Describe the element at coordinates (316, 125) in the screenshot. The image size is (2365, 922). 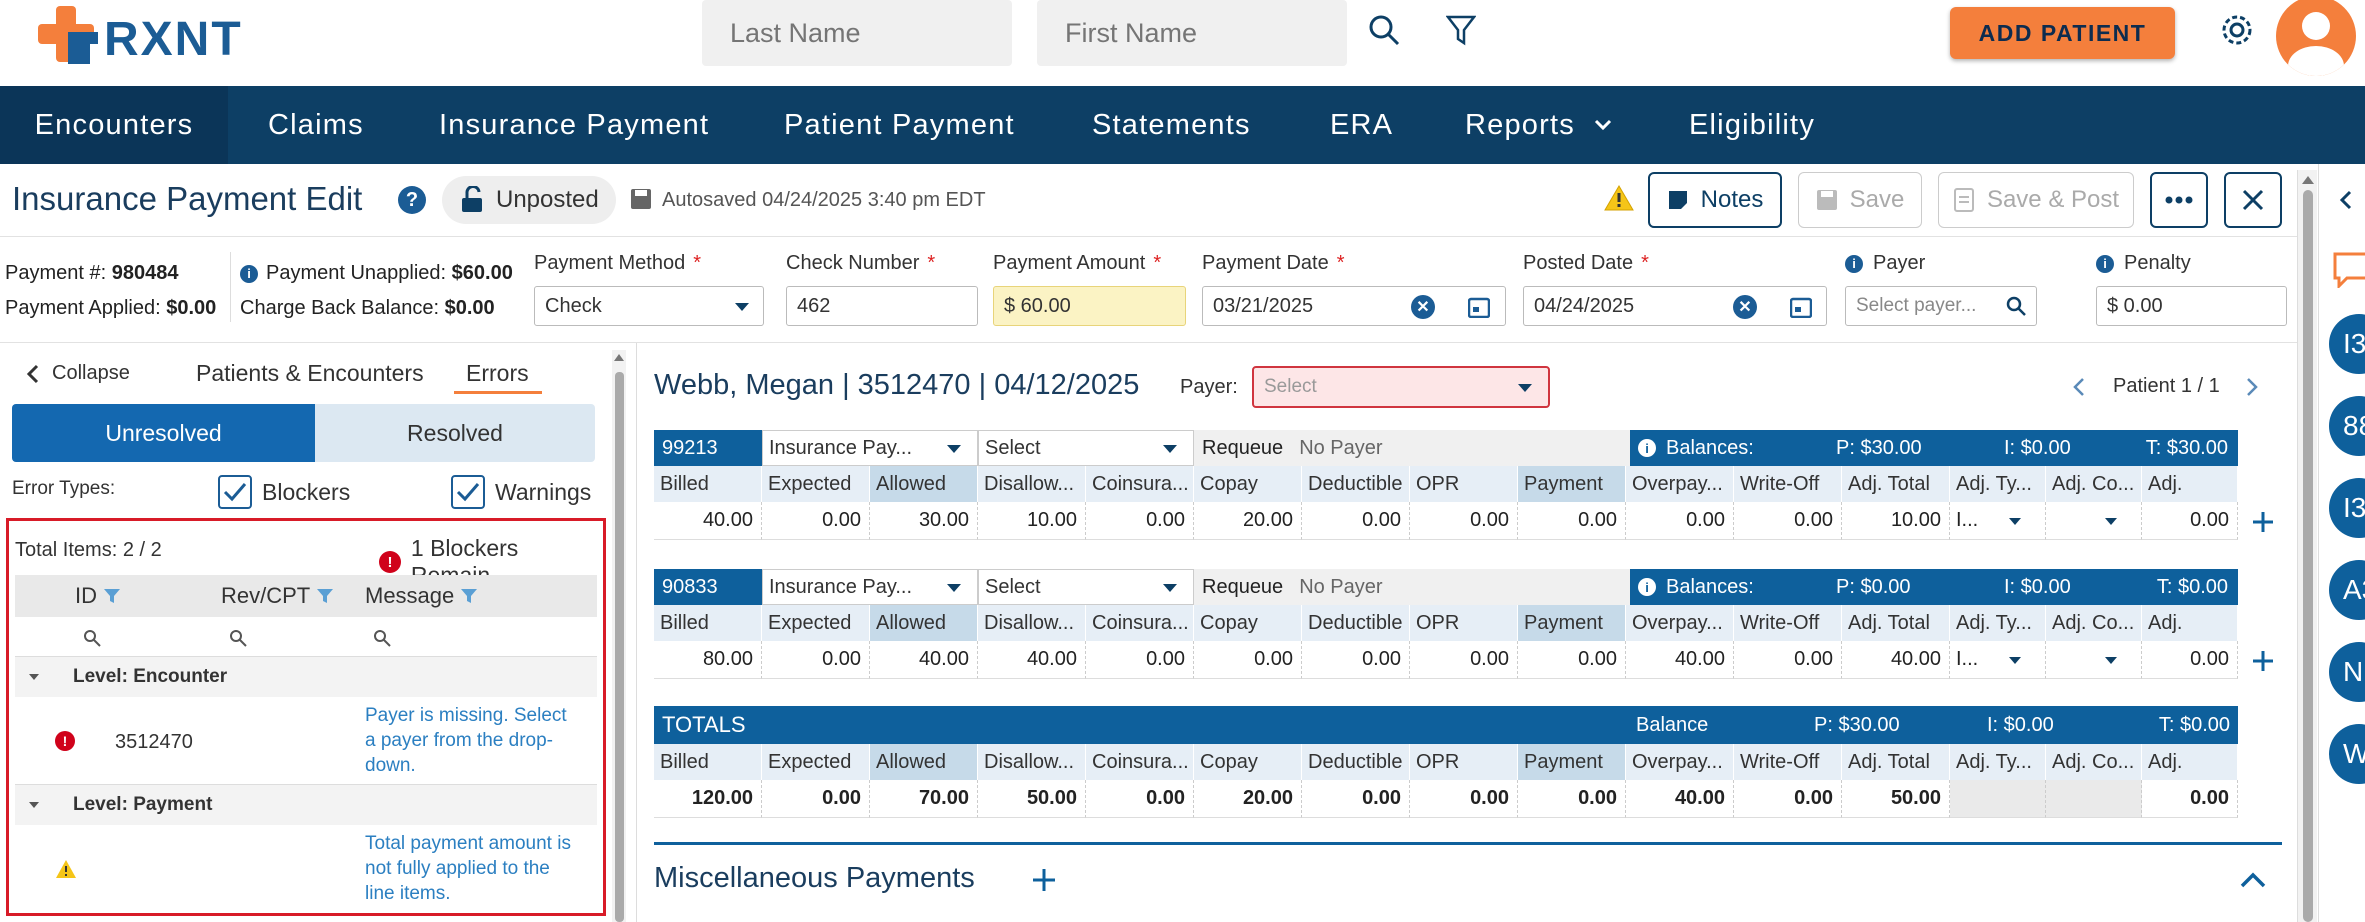
I see `nav-claims: Claims` at that location.